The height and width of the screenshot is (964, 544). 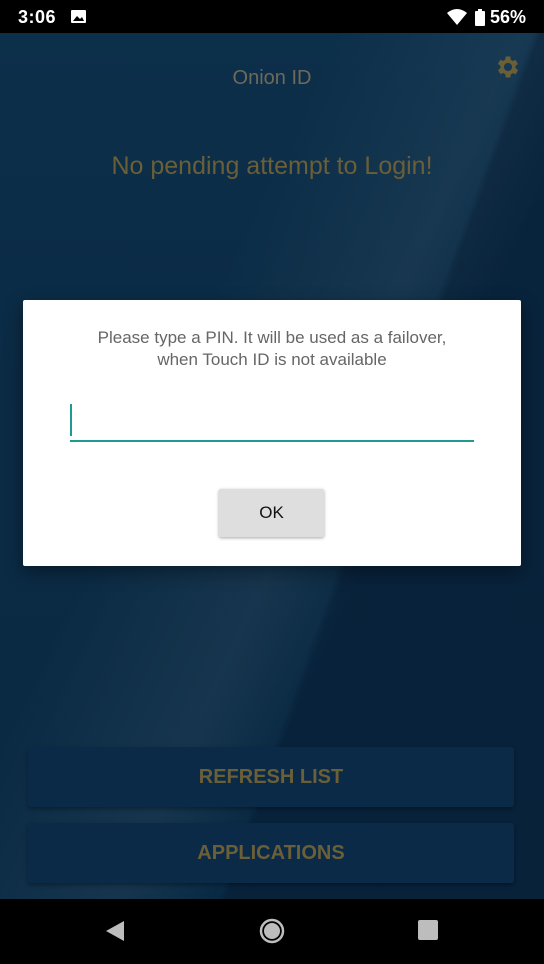 What do you see at coordinates (115, 931) in the screenshot?
I see `back-icon` at bounding box center [115, 931].